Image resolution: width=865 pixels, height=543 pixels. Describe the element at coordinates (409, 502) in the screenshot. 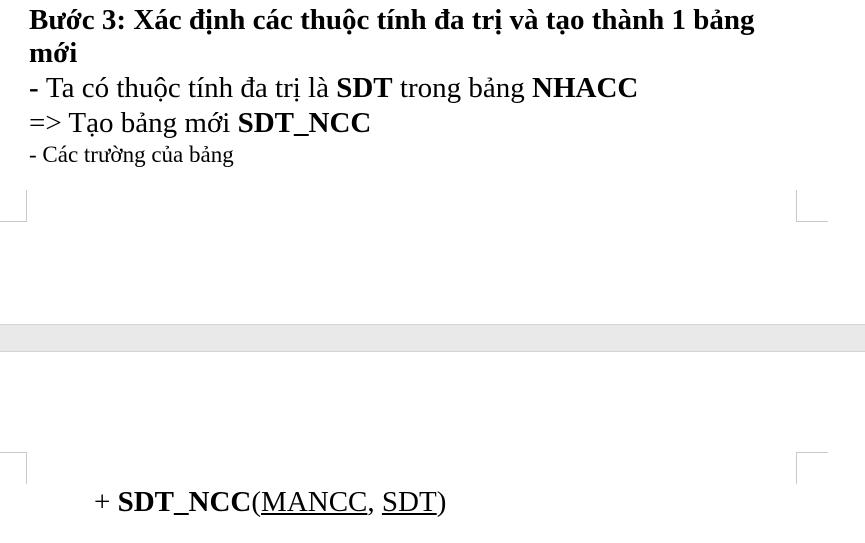

I see `schema-field-sdt: SDT` at that location.